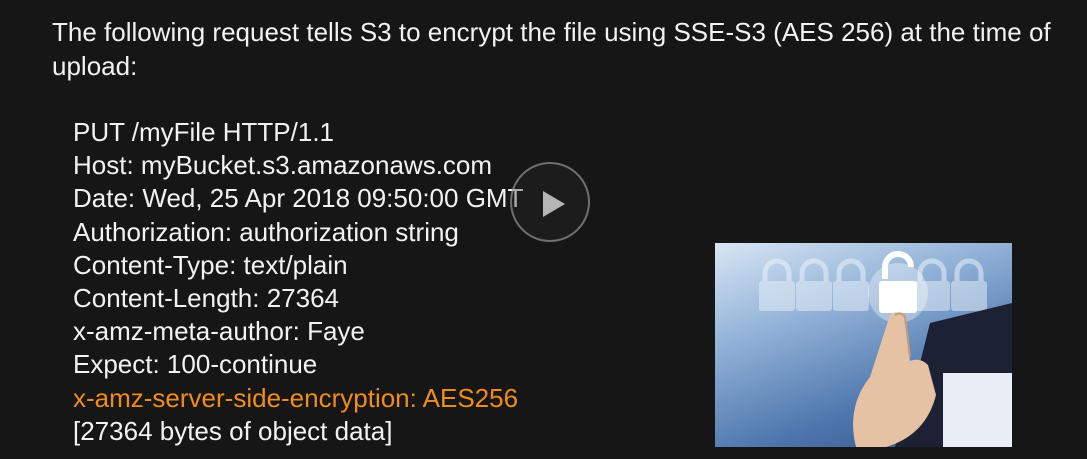 The width and height of the screenshot is (1087, 459). Describe the element at coordinates (298, 198) in the screenshot. I see `request-line: Date: Wed, 25 Apr 2018 09:50:00 GMT` at that location.